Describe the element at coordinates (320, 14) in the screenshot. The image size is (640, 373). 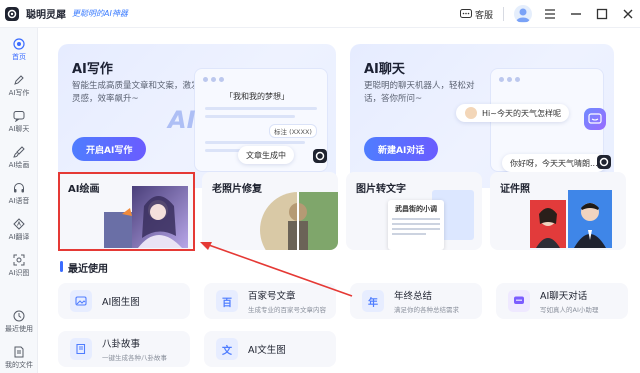
I see `title-bar: 聪明灵犀 更聪明的AI神器 客服` at that location.